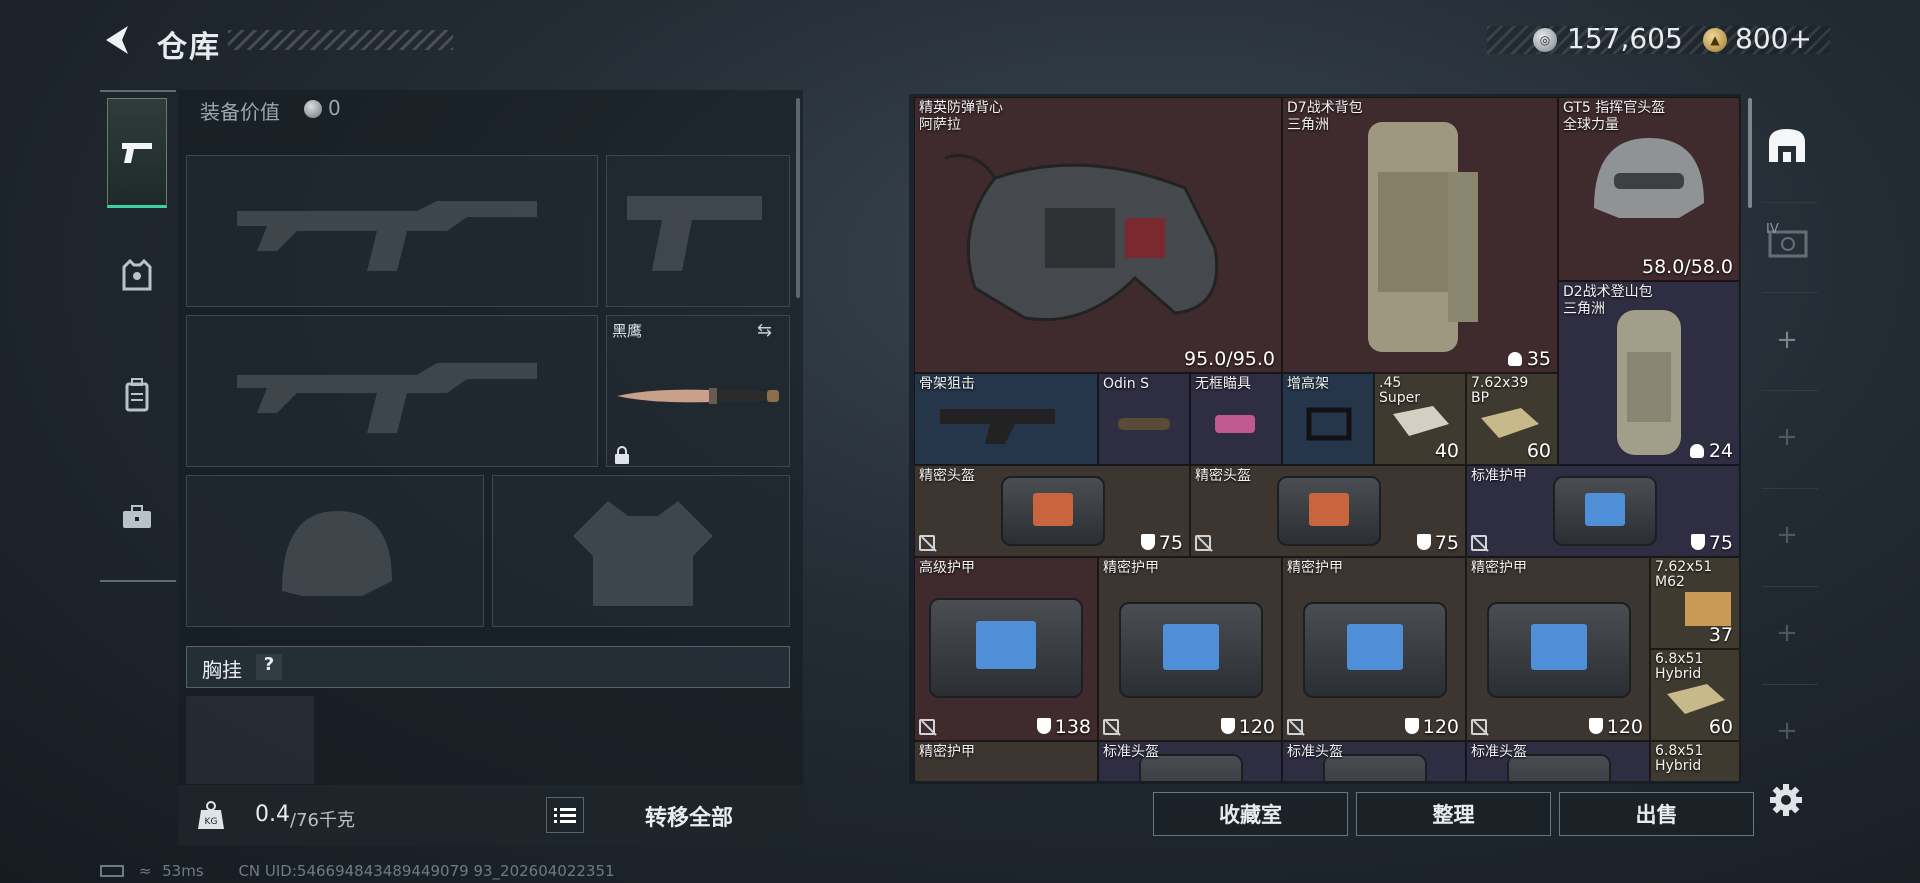 The image size is (1920, 883). Describe the element at coordinates (137, 517) in the screenshot. I see `tab-case` at that location.